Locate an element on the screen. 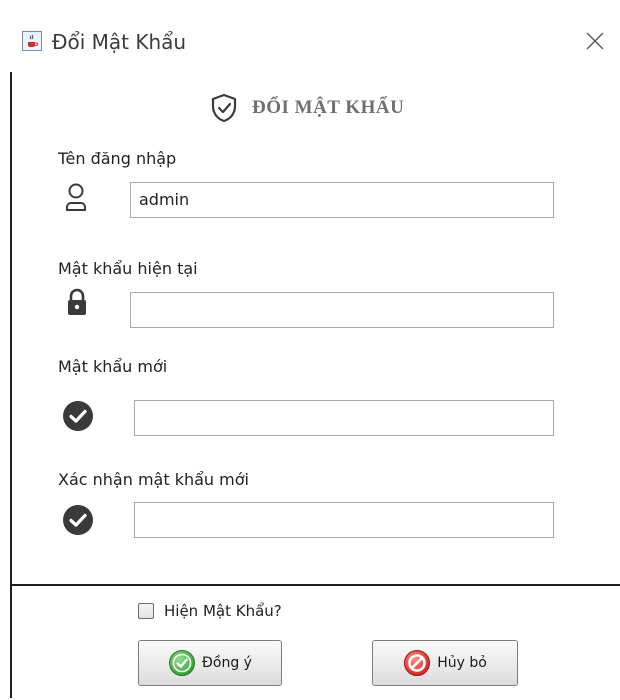 The width and height of the screenshot is (620, 700). shield-check-icon is located at coordinates (224, 108).